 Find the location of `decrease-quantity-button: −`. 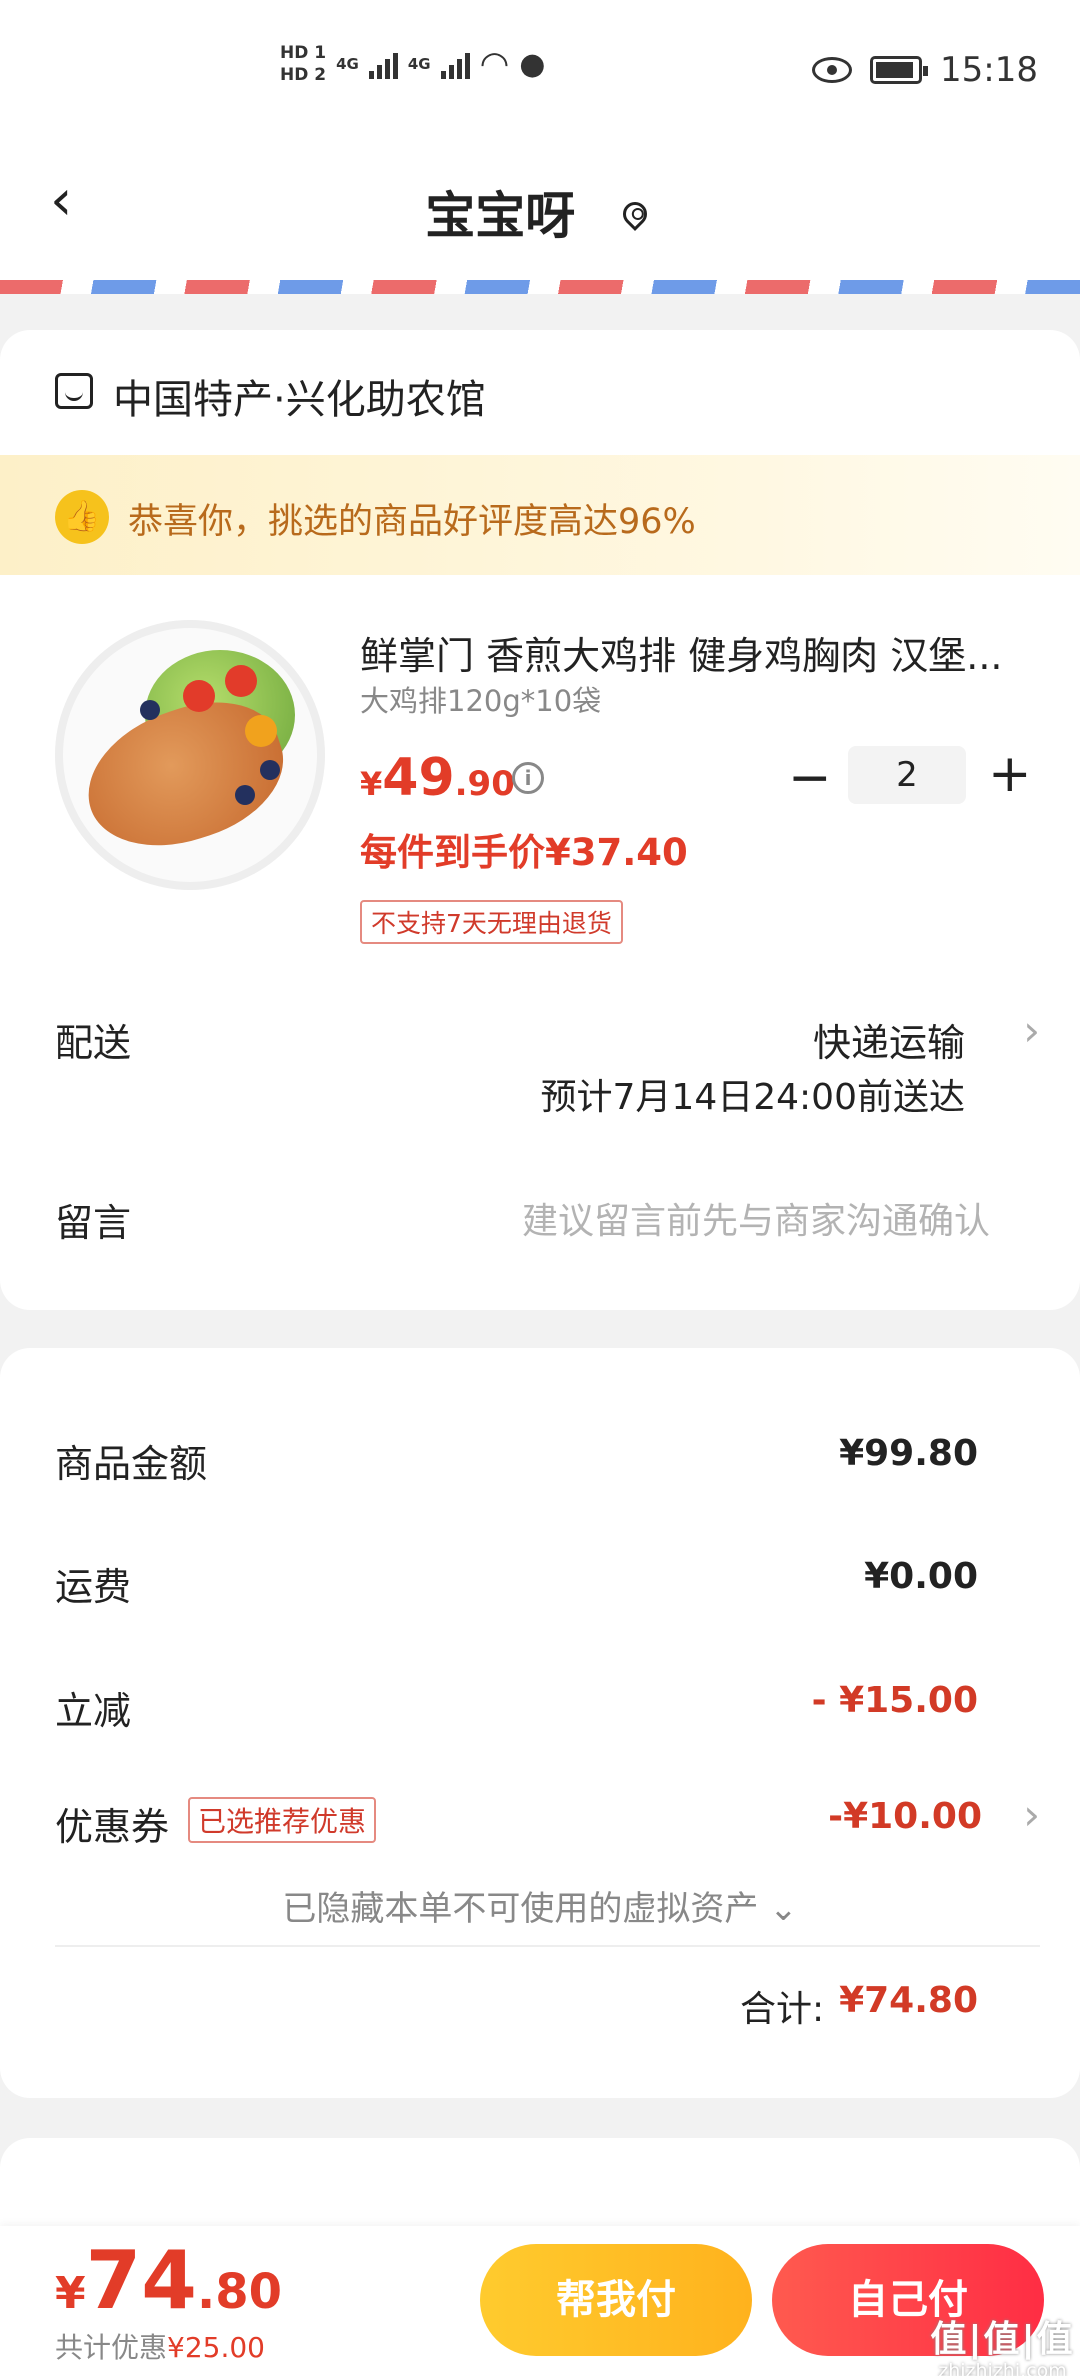

decrease-quantity-button: − is located at coordinates (810, 778).